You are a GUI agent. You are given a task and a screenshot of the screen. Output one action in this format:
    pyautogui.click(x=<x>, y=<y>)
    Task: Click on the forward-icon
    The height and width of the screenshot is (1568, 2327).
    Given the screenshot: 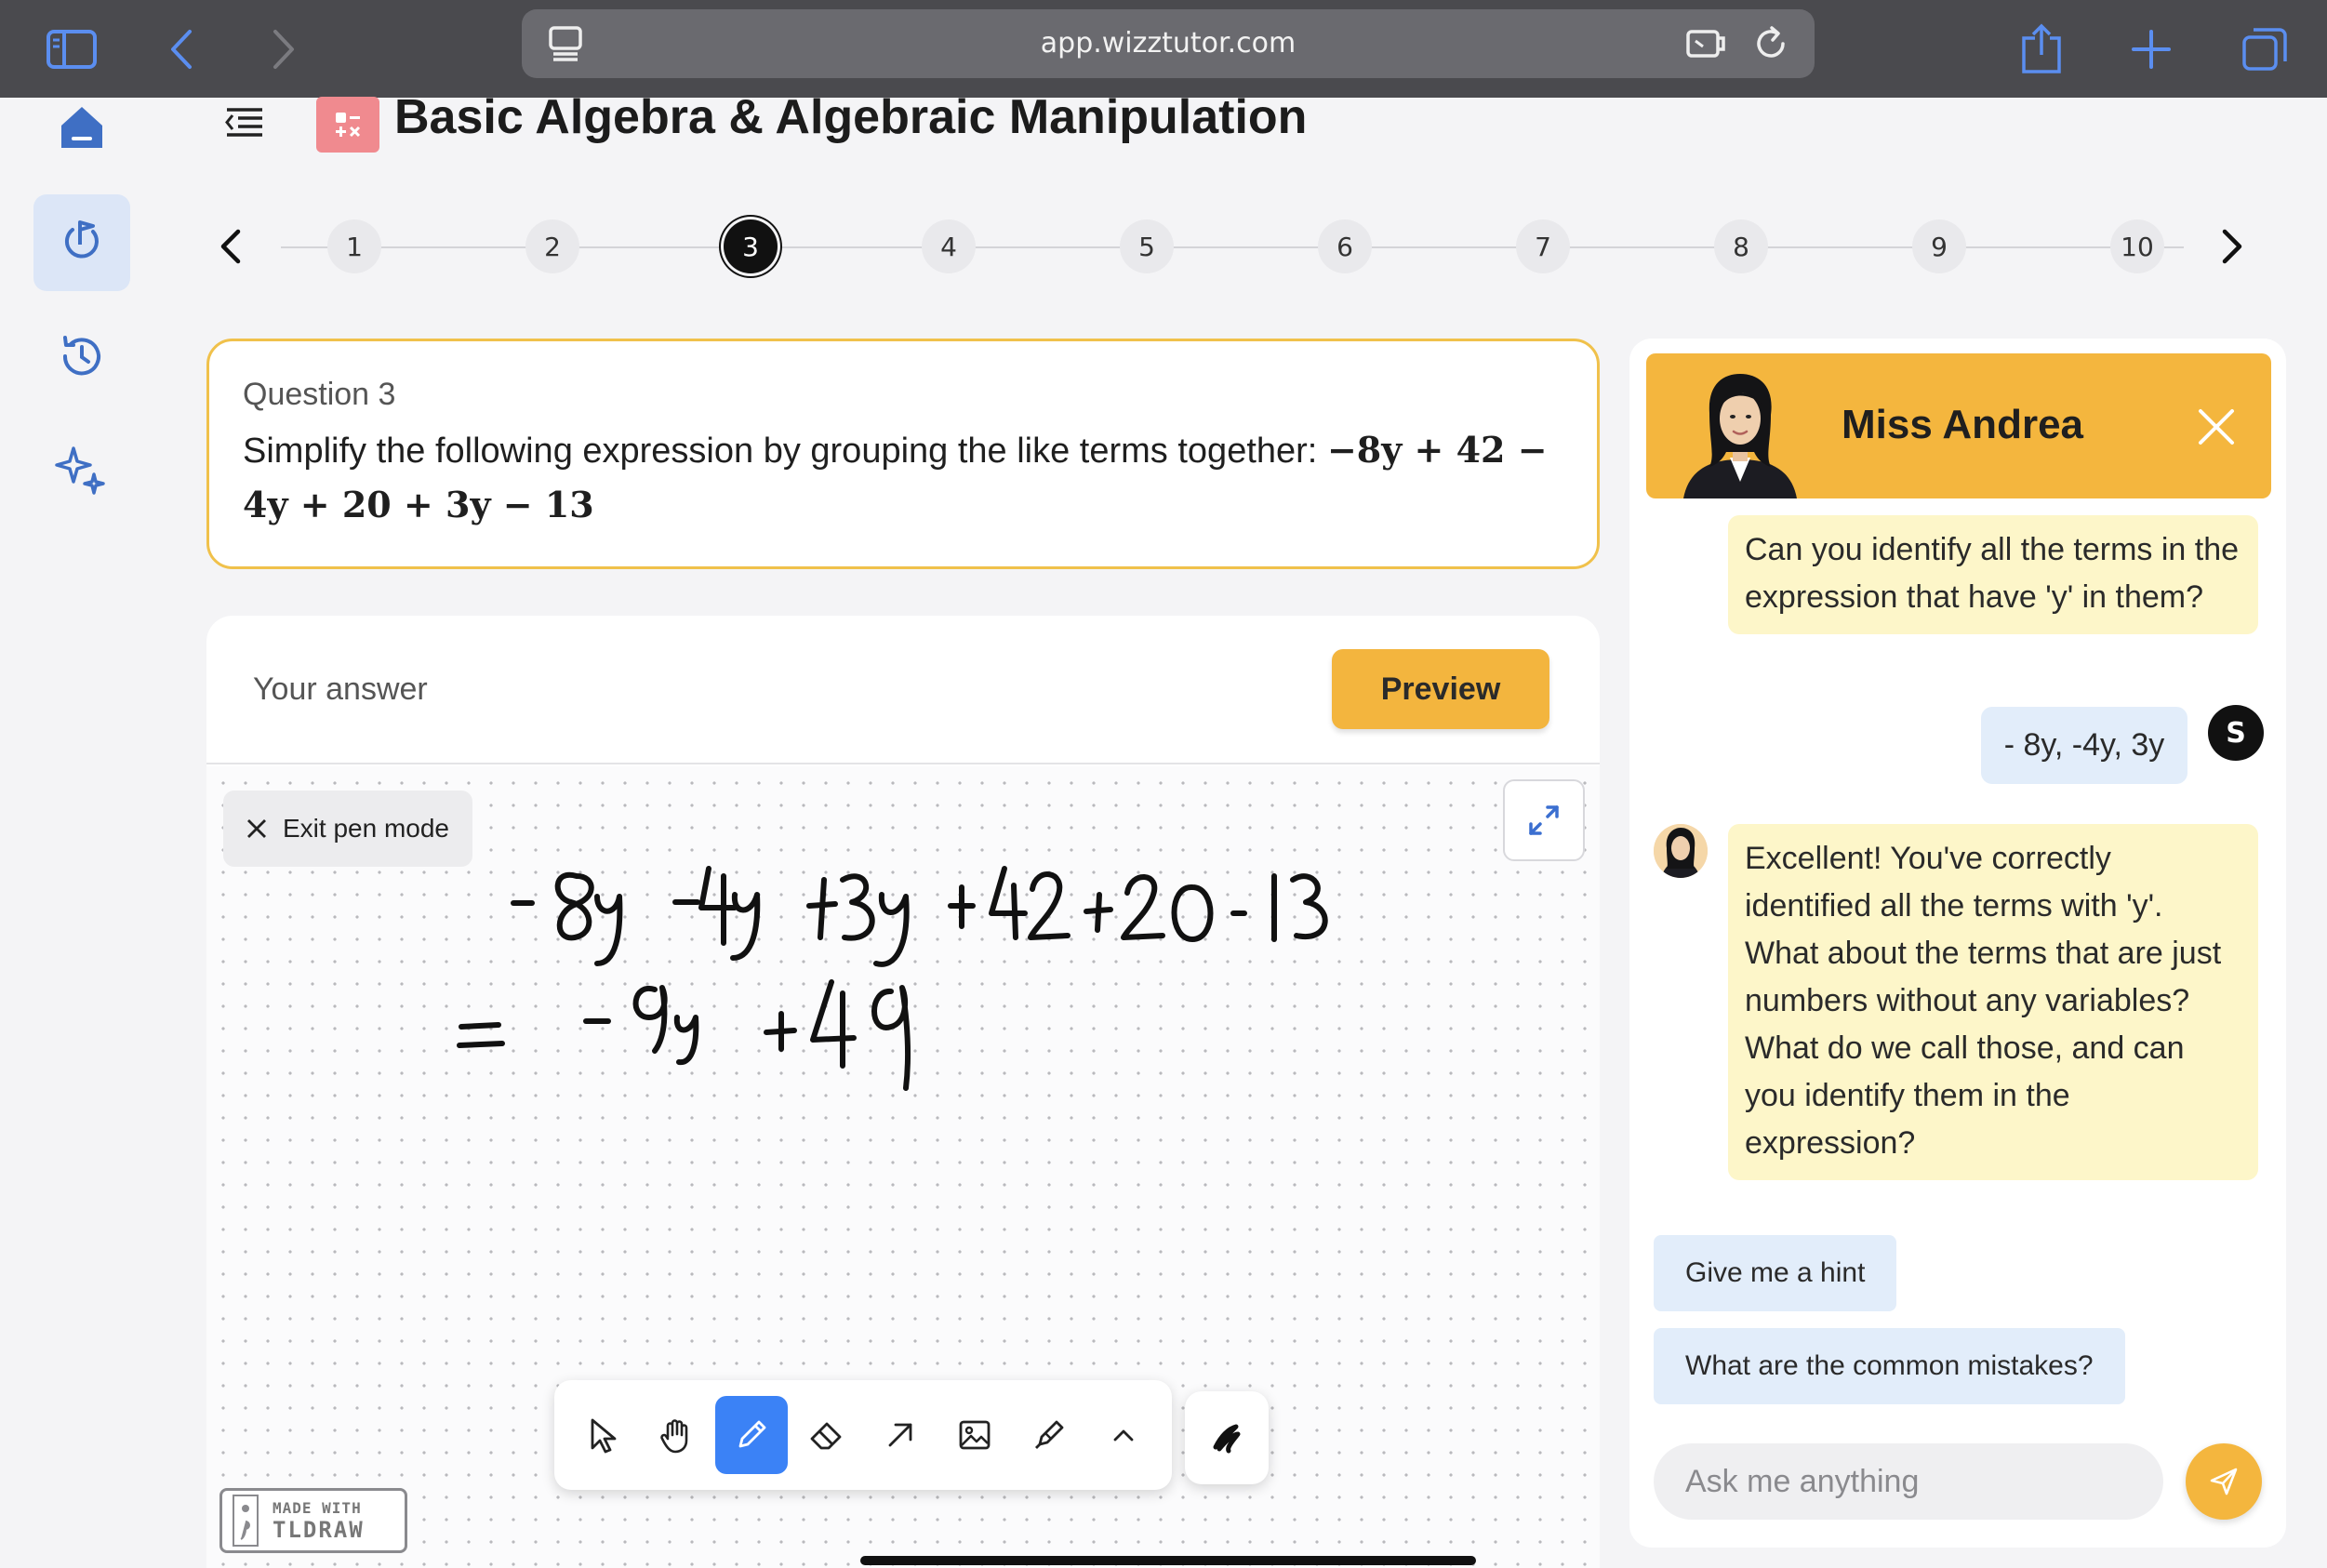 What is the action you would take?
    pyautogui.click(x=283, y=49)
    